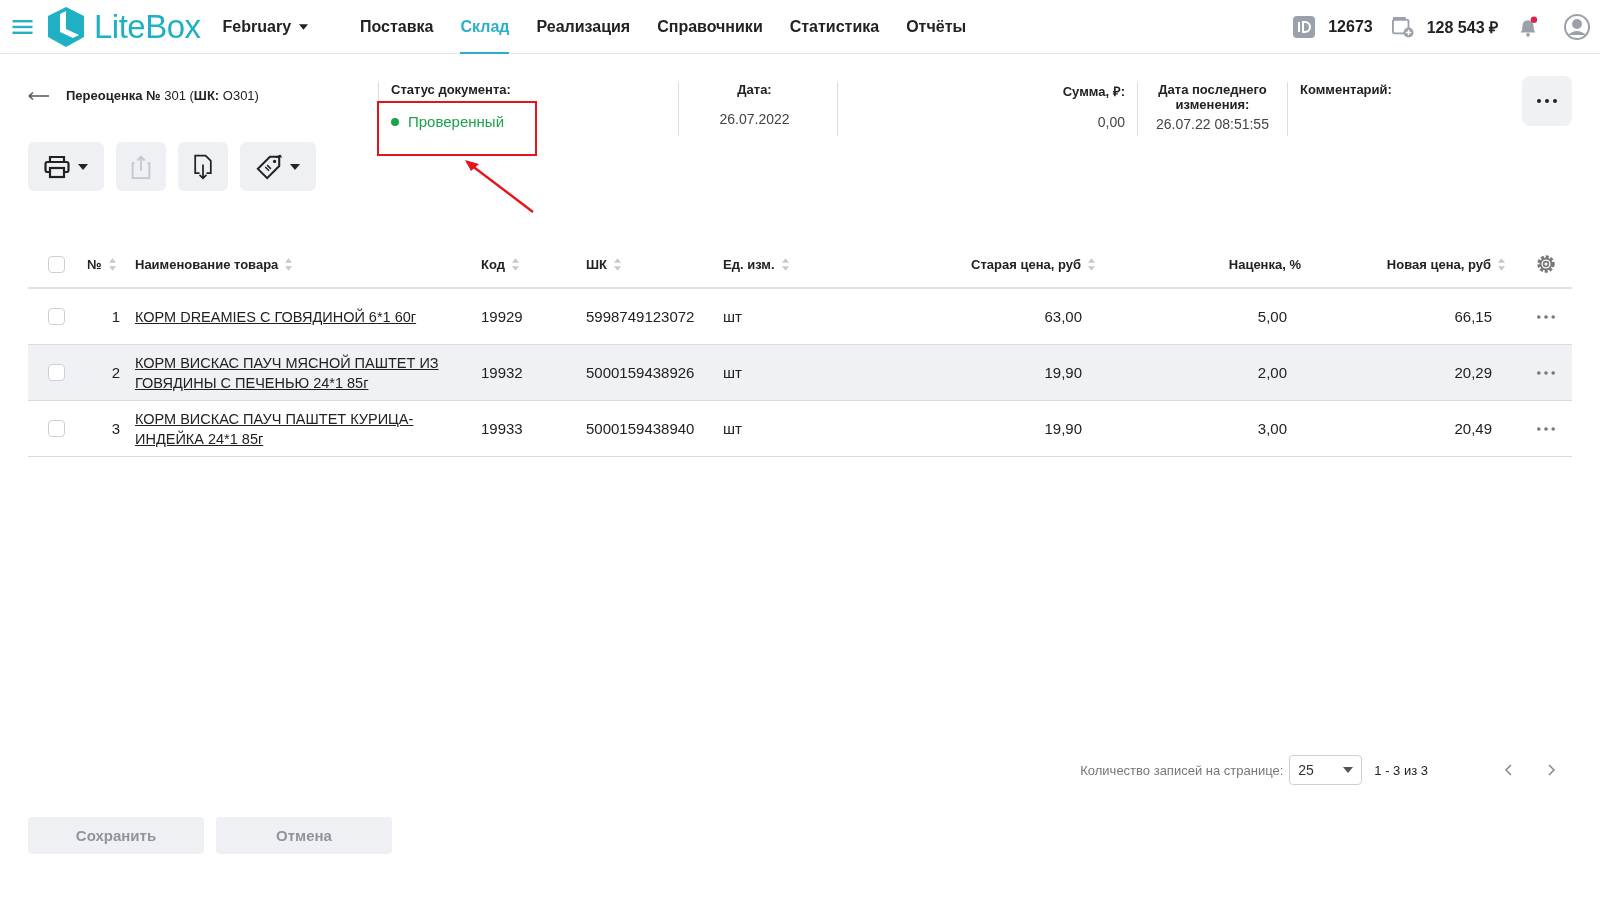 Image resolution: width=1600 pixels, height=900 pixels. Describe the element at coordinates (203, 166) in the screenshot. I see `download-button` at that location.